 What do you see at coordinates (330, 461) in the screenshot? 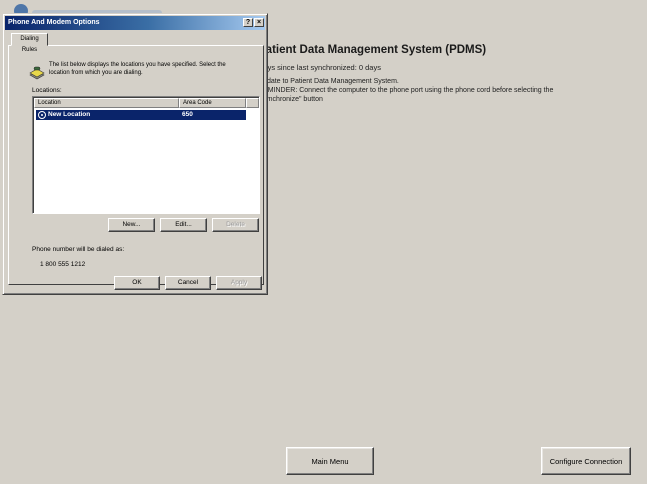
I see `main-menu-button: Main Menu` at bounding box center [330, 461].